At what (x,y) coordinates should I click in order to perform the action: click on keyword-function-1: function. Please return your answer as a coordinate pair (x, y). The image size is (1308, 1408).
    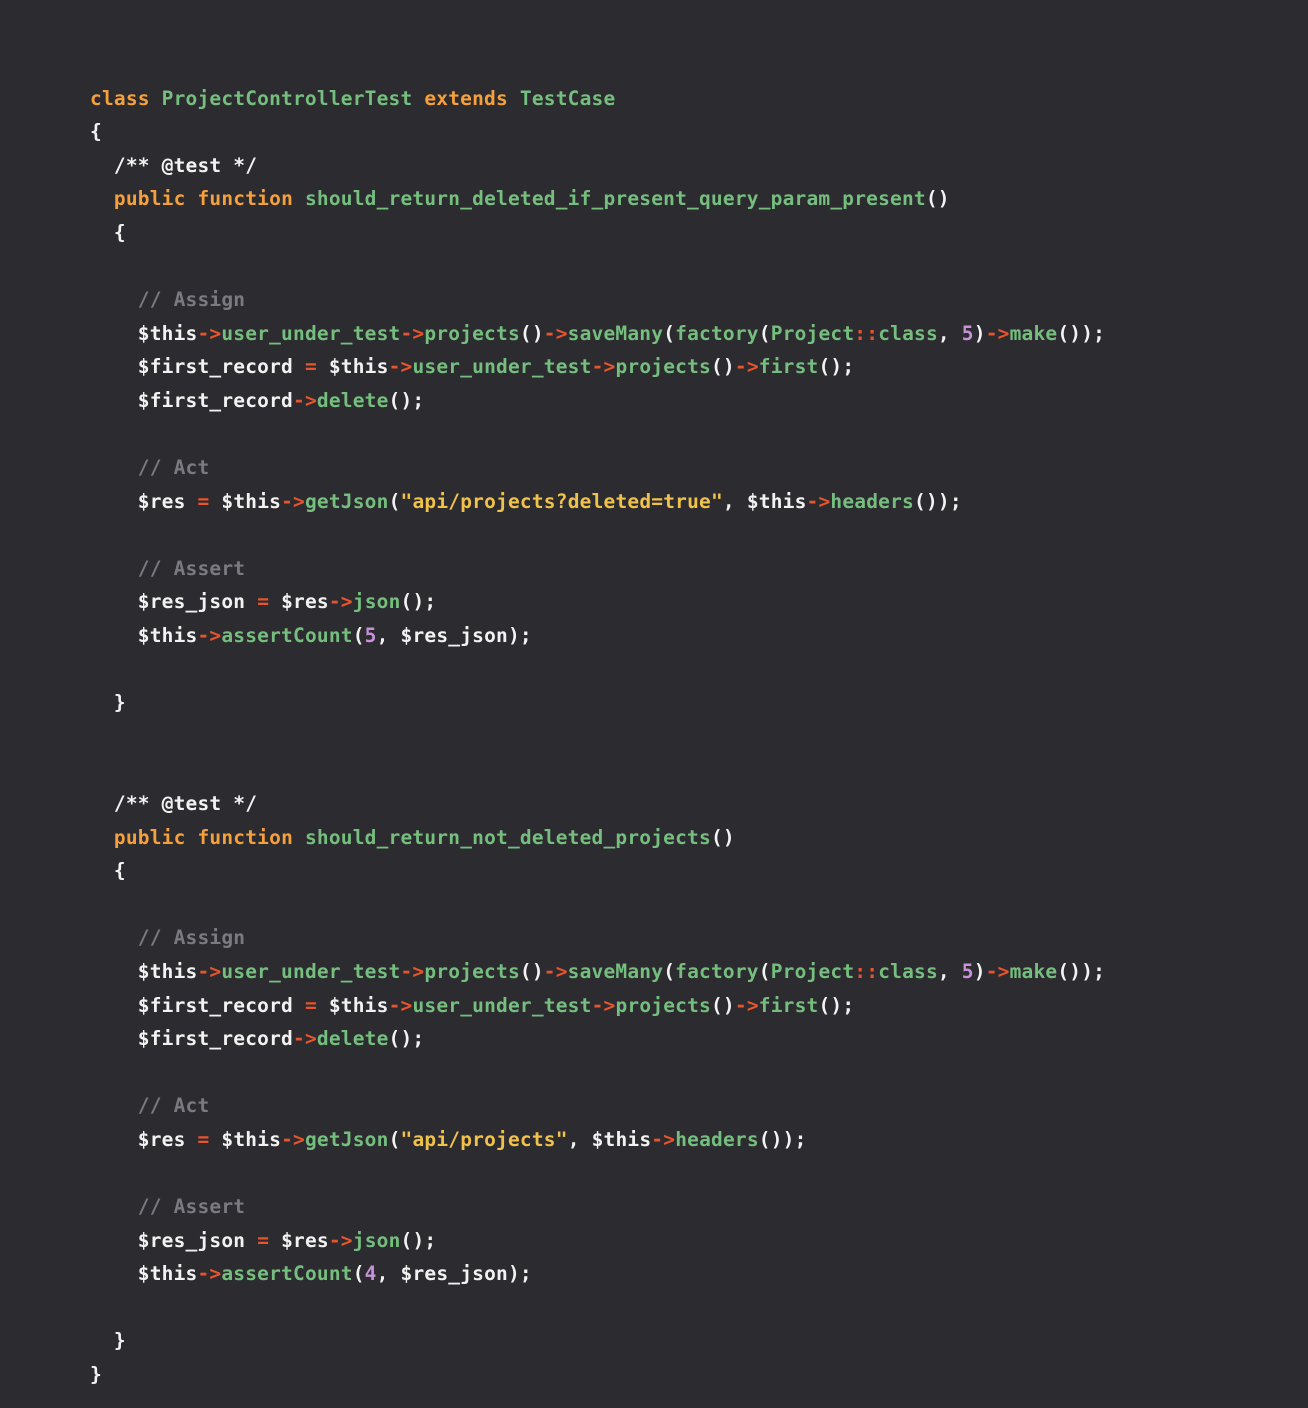
    Looking at the image, I should click on (245, 199).